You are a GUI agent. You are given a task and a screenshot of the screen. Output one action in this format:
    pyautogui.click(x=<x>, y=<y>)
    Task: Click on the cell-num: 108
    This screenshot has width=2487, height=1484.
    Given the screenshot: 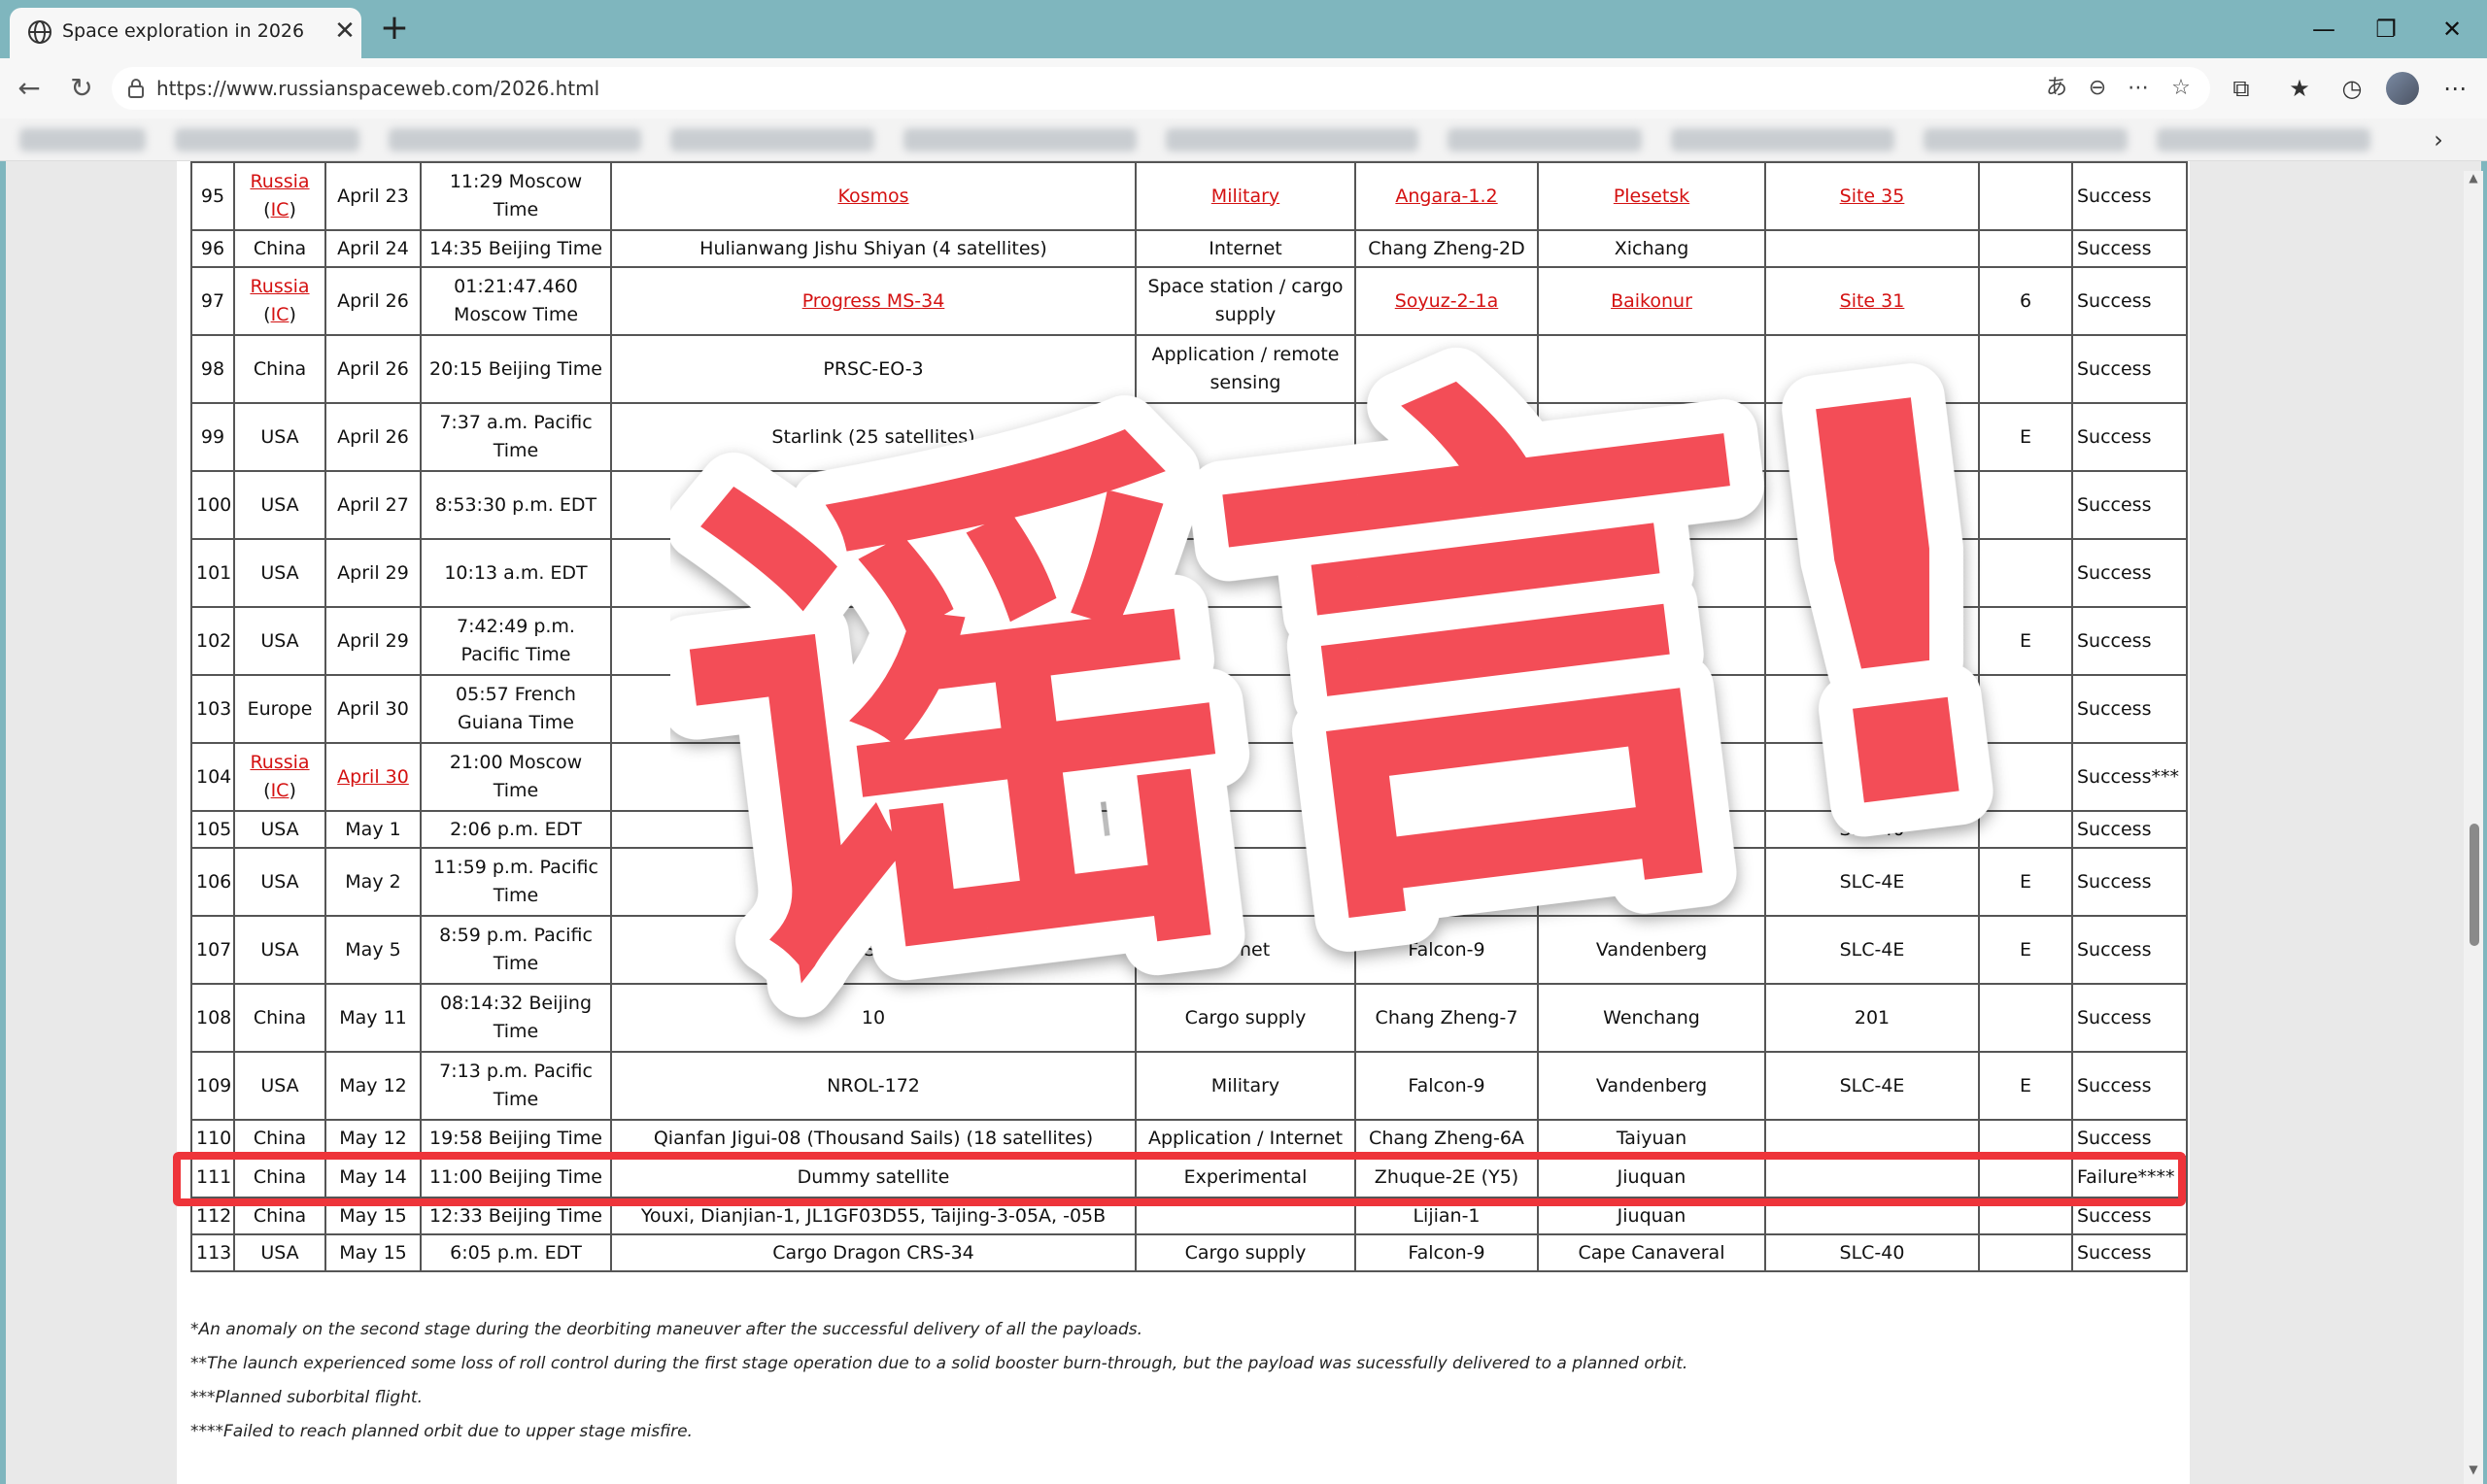 What is the action you would take?
    pyautogui.click(x=212, y=1018)
    